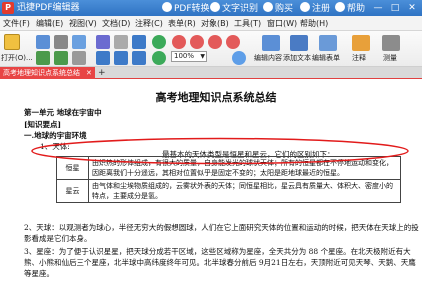 The height and width of the screenshot is (282, 422). What do you see at coordinates (315, 8) in the screenshot?
I see `register-button: 注册` at bounding box center [315, 8].